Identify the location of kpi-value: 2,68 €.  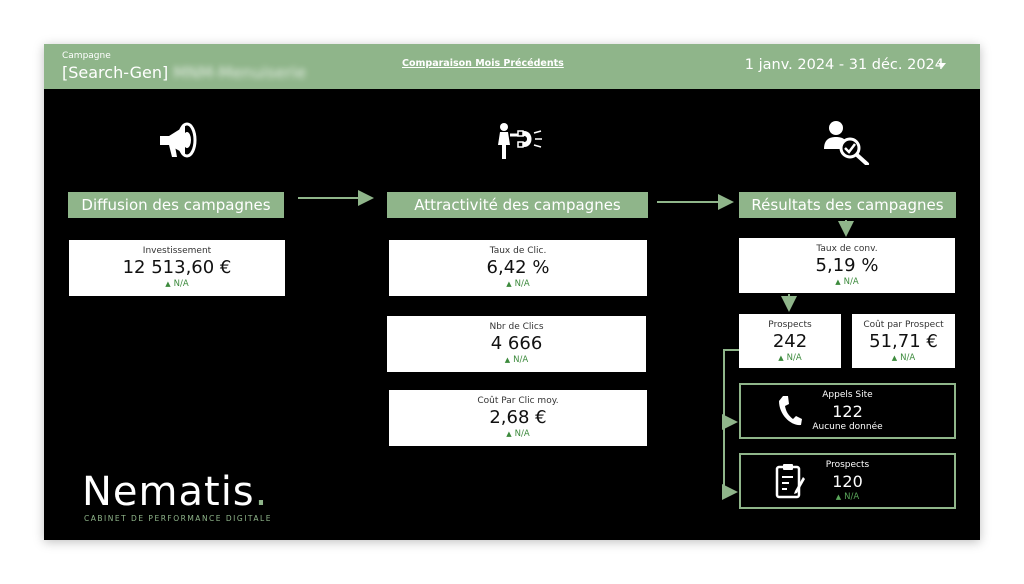
(518, 417).